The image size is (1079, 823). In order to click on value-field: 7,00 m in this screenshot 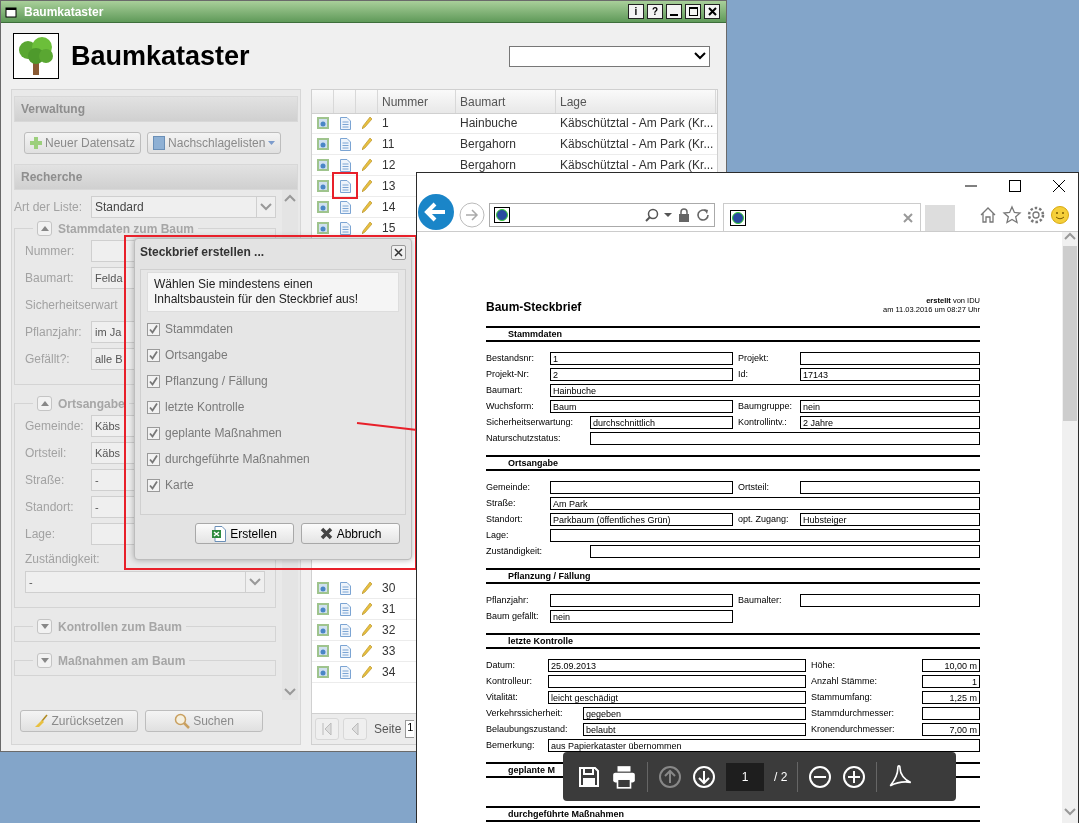, I will do `click(951, 729)`.